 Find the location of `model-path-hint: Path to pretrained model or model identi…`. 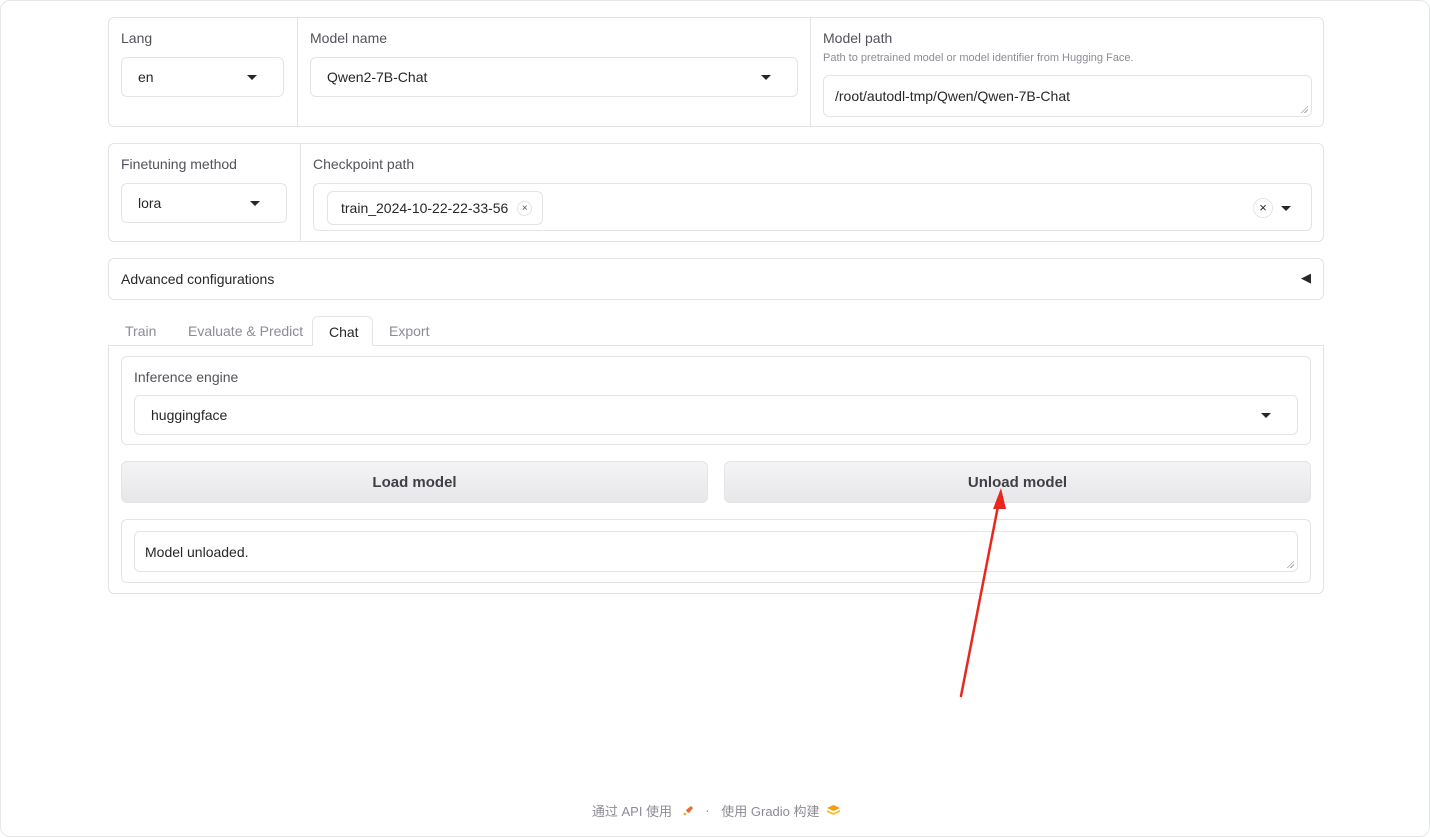

model-path-hint: Path to pretrained model or model identi… is located at coordinates (978, 58).